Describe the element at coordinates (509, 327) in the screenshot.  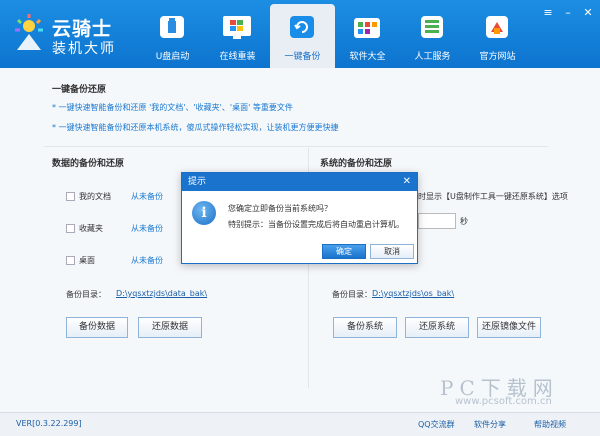
I see `restore-image-button: 还原镜像文件` at that location.